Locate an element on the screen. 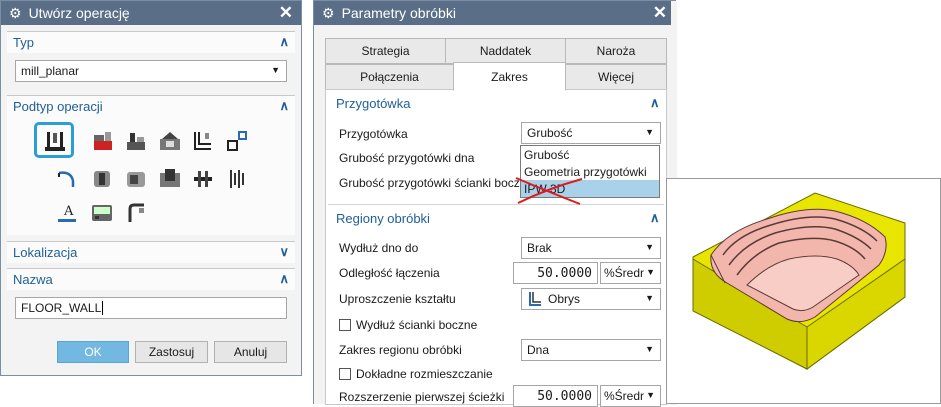 Image resolution: width=941 pixels, height=407 pixels. tab-stock: Naddatek is located at coordinates (505, 51).